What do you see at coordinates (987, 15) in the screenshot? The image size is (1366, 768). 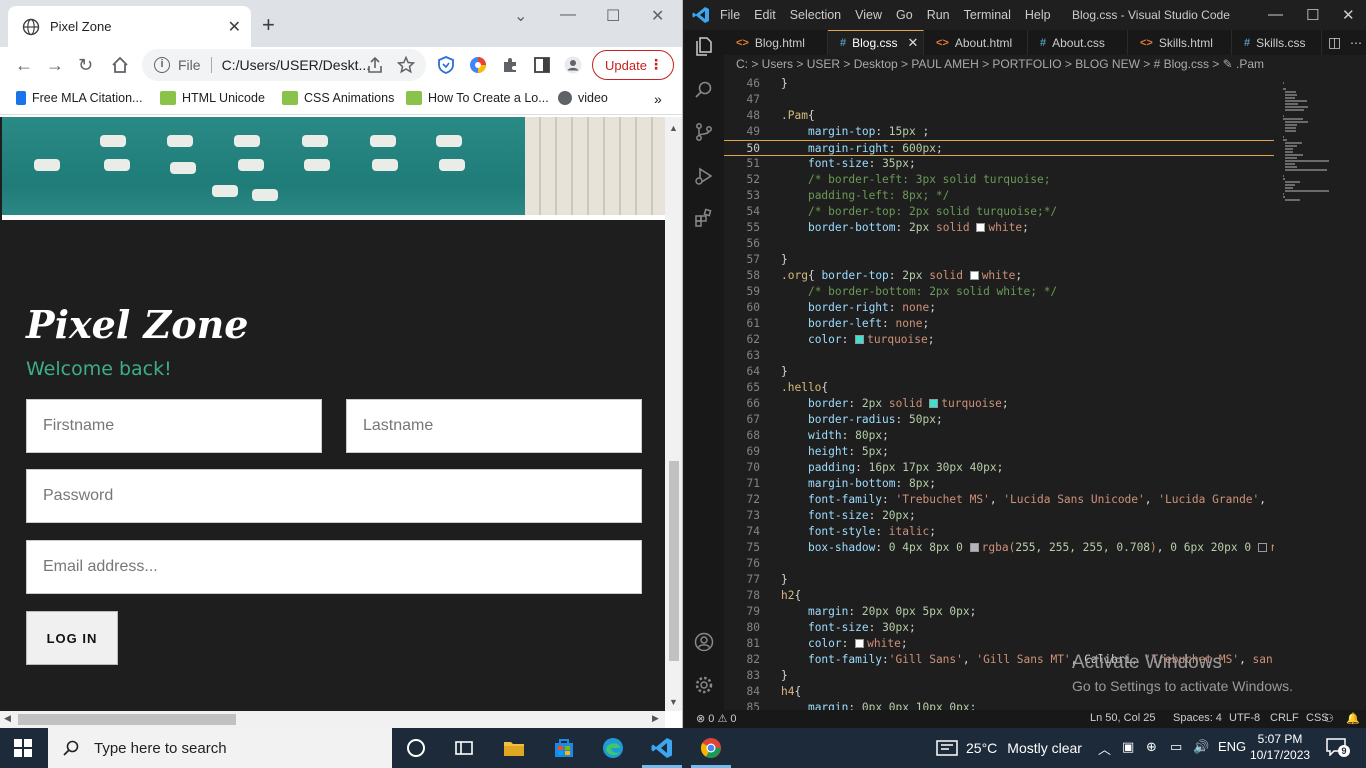 I see `menu-terminal: Terminal` at bounding box center [987, 15].